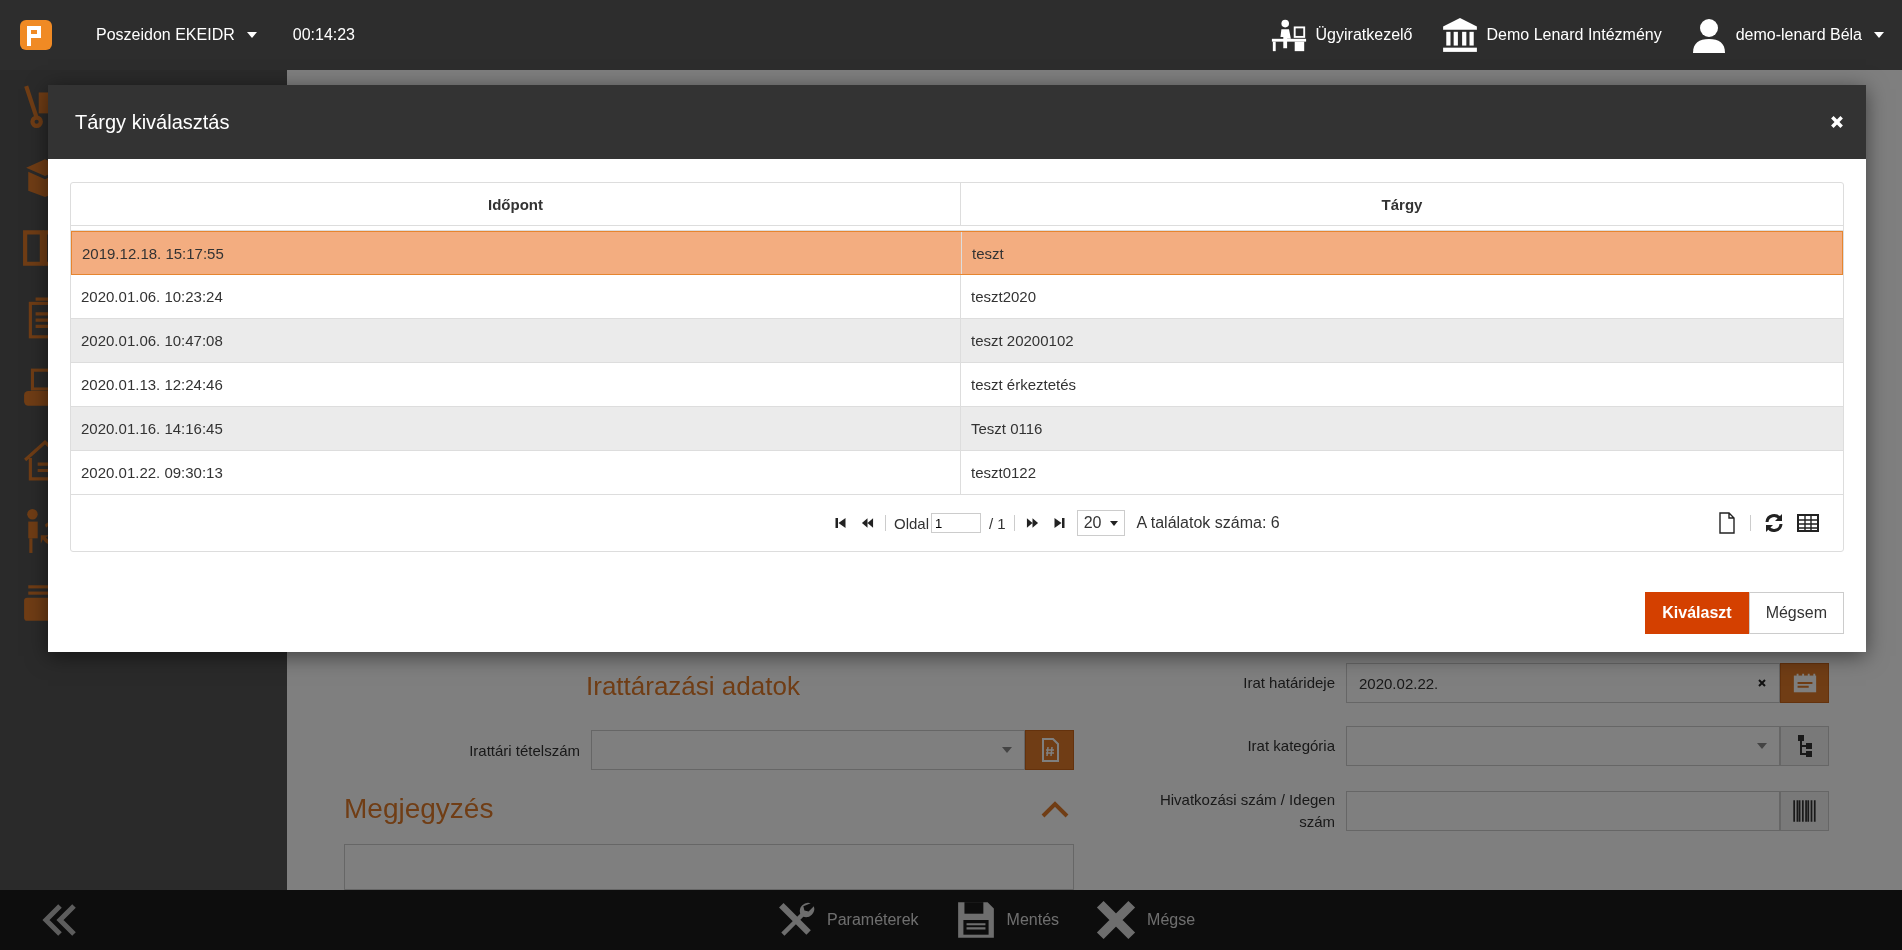 The width and height of the screenshot is (1902, 950). I want to click on table-row: 2019.12.18. 15:17:55 teszt, so click(957, 253).